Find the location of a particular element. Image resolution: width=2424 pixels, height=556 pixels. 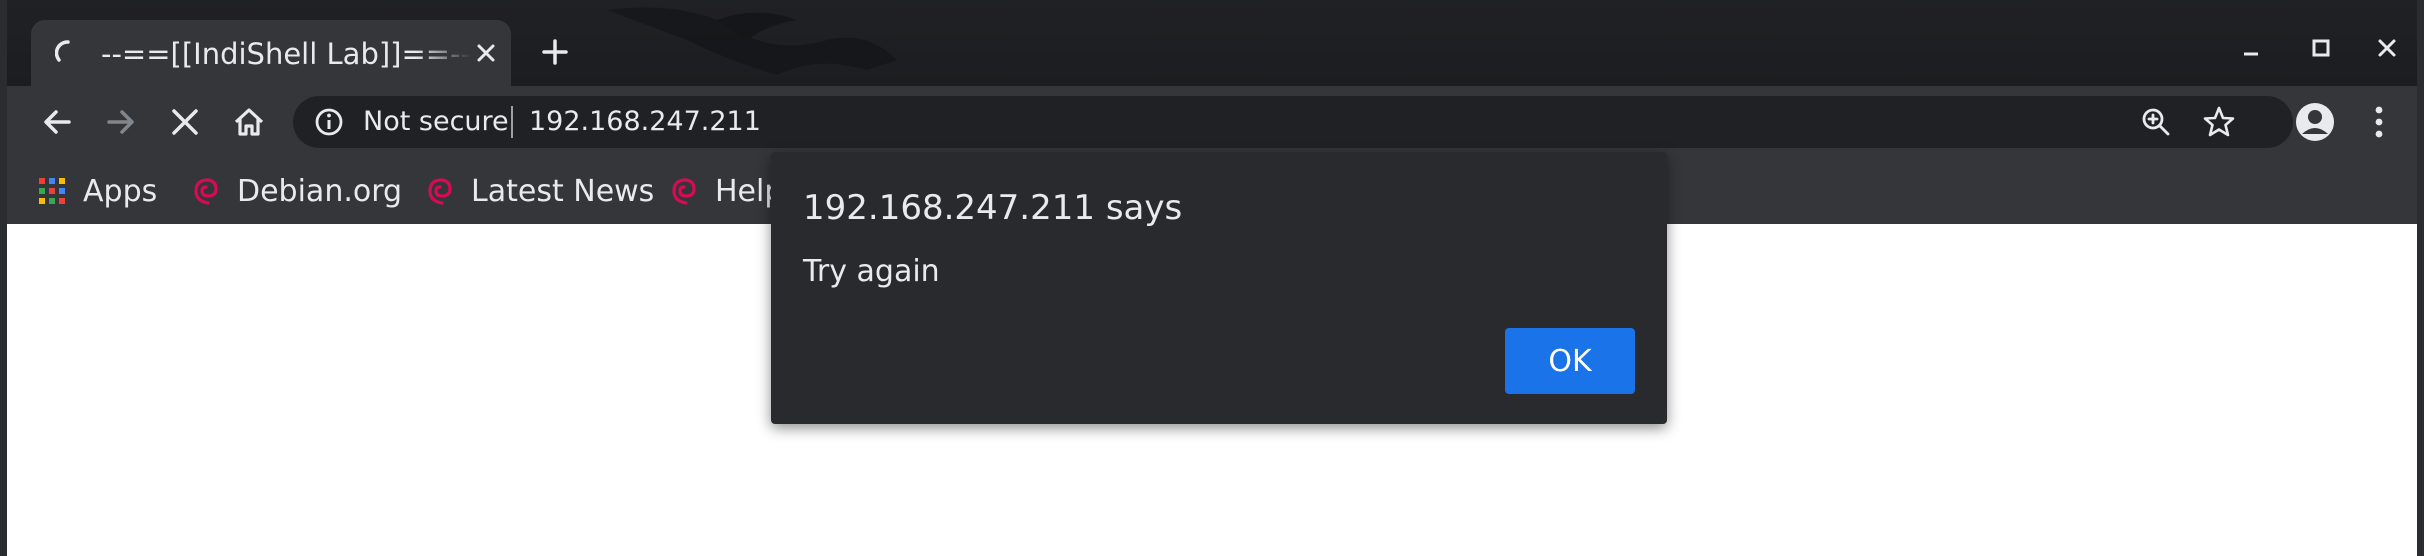

maximize-icon is located at coordinates (2321, 48).